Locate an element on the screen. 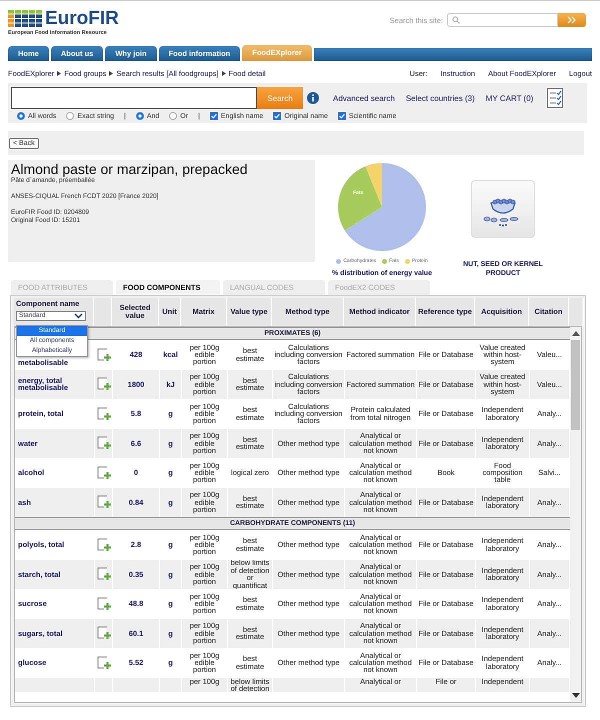 Image resolution: width=600 pixels, height=720 pixels. site-search-field is located at coordinates (502, 20).